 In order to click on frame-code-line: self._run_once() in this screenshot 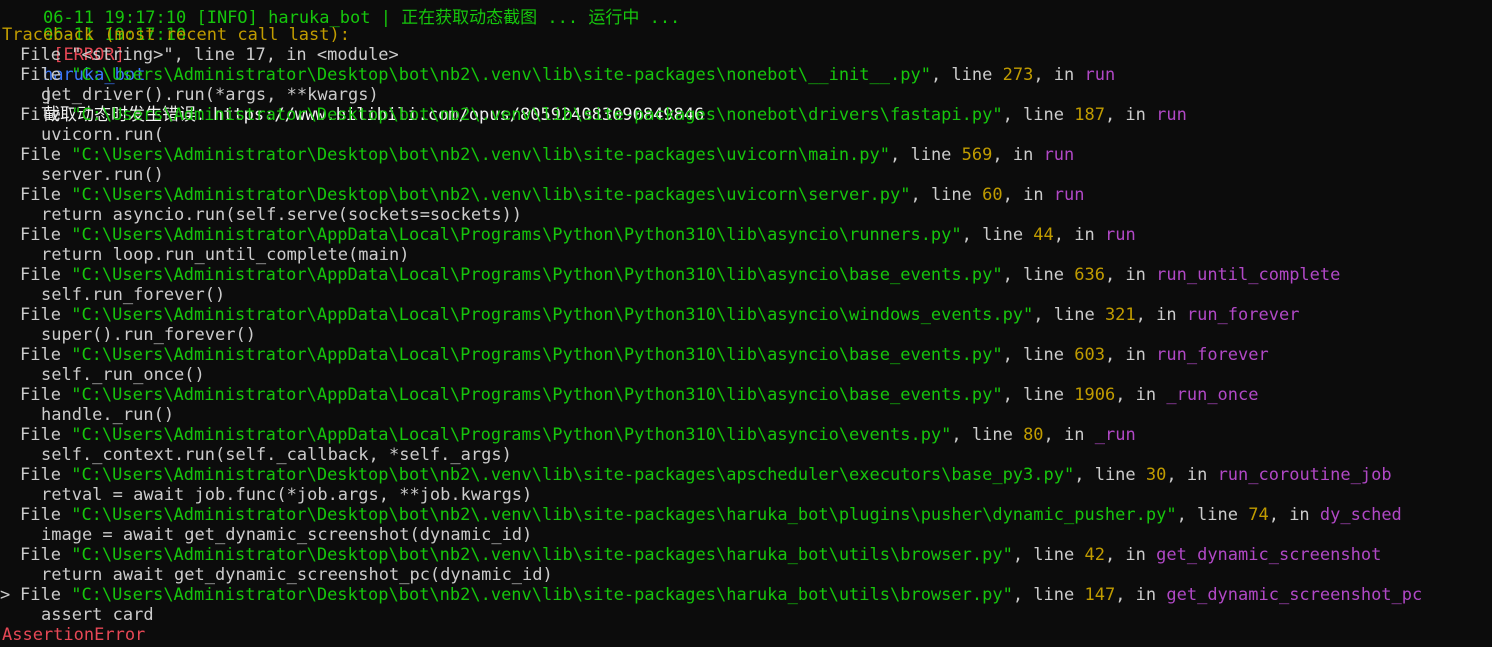, I will do `click(123, 375)`.